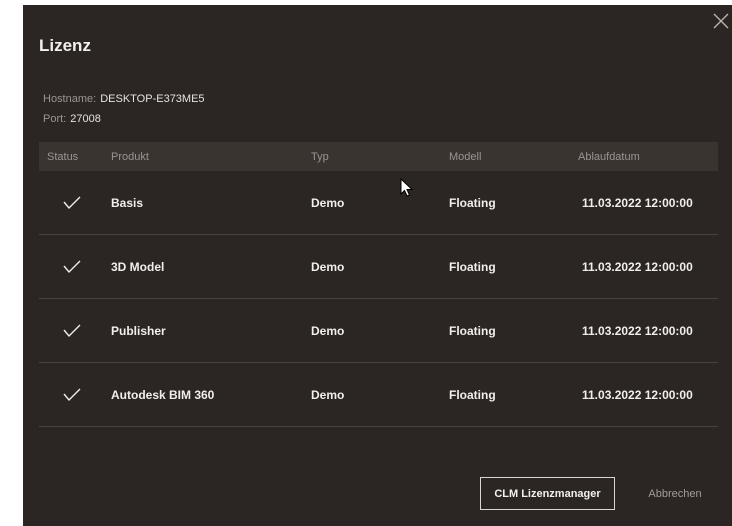 The image size is (732, 526). I want to click on cancel-button: Abbrechen, so click(675, 493).